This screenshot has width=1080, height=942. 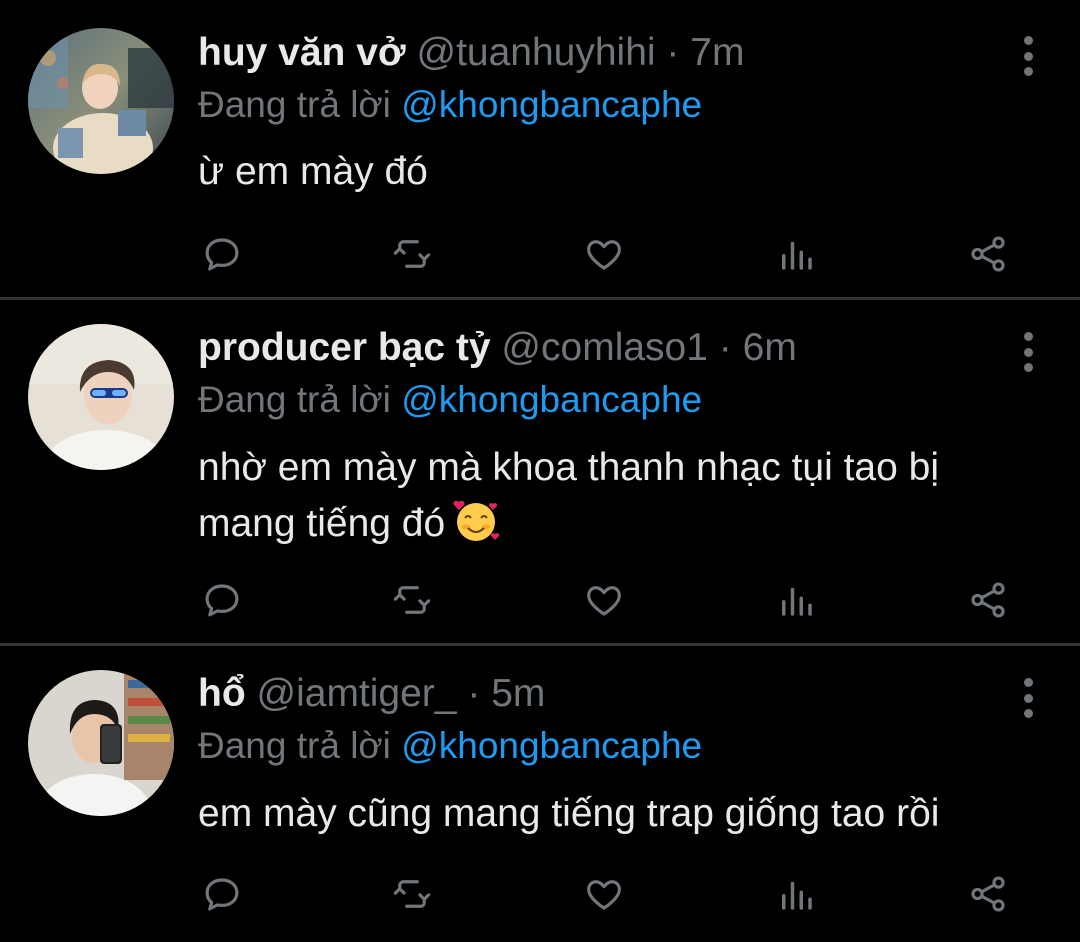 I want to click on display-name: hổ, so click(x=222, y=693).